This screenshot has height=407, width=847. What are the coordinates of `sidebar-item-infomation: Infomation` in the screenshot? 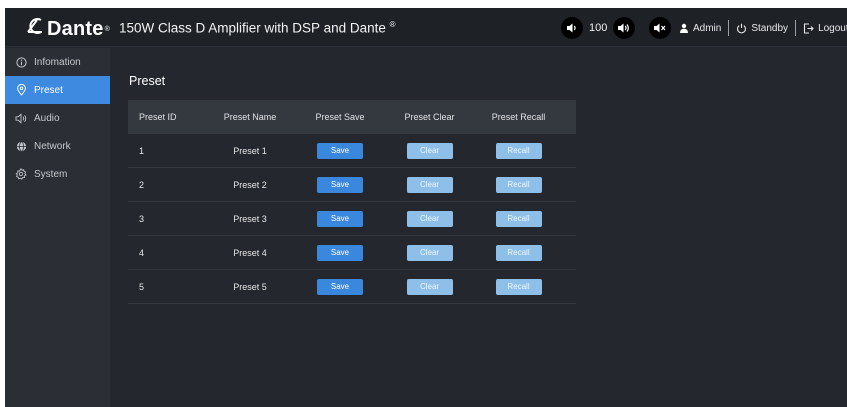 It's located at (57, 62).